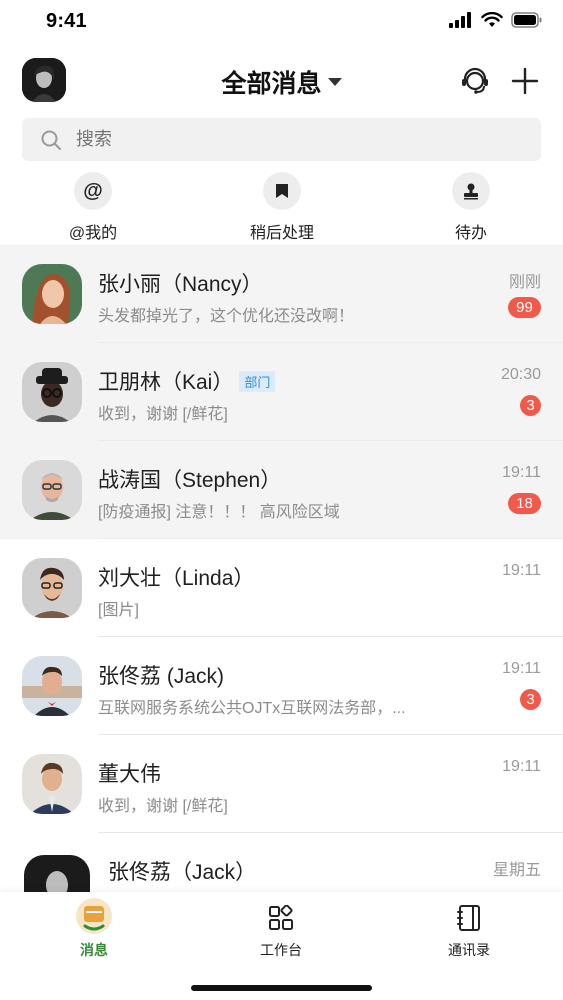 Image resolution: width=563 pixels, height=1000 pixels. Describe the element at coordinates (281, 918) in the screenshot. I see `apps-grid-icon` at that location.